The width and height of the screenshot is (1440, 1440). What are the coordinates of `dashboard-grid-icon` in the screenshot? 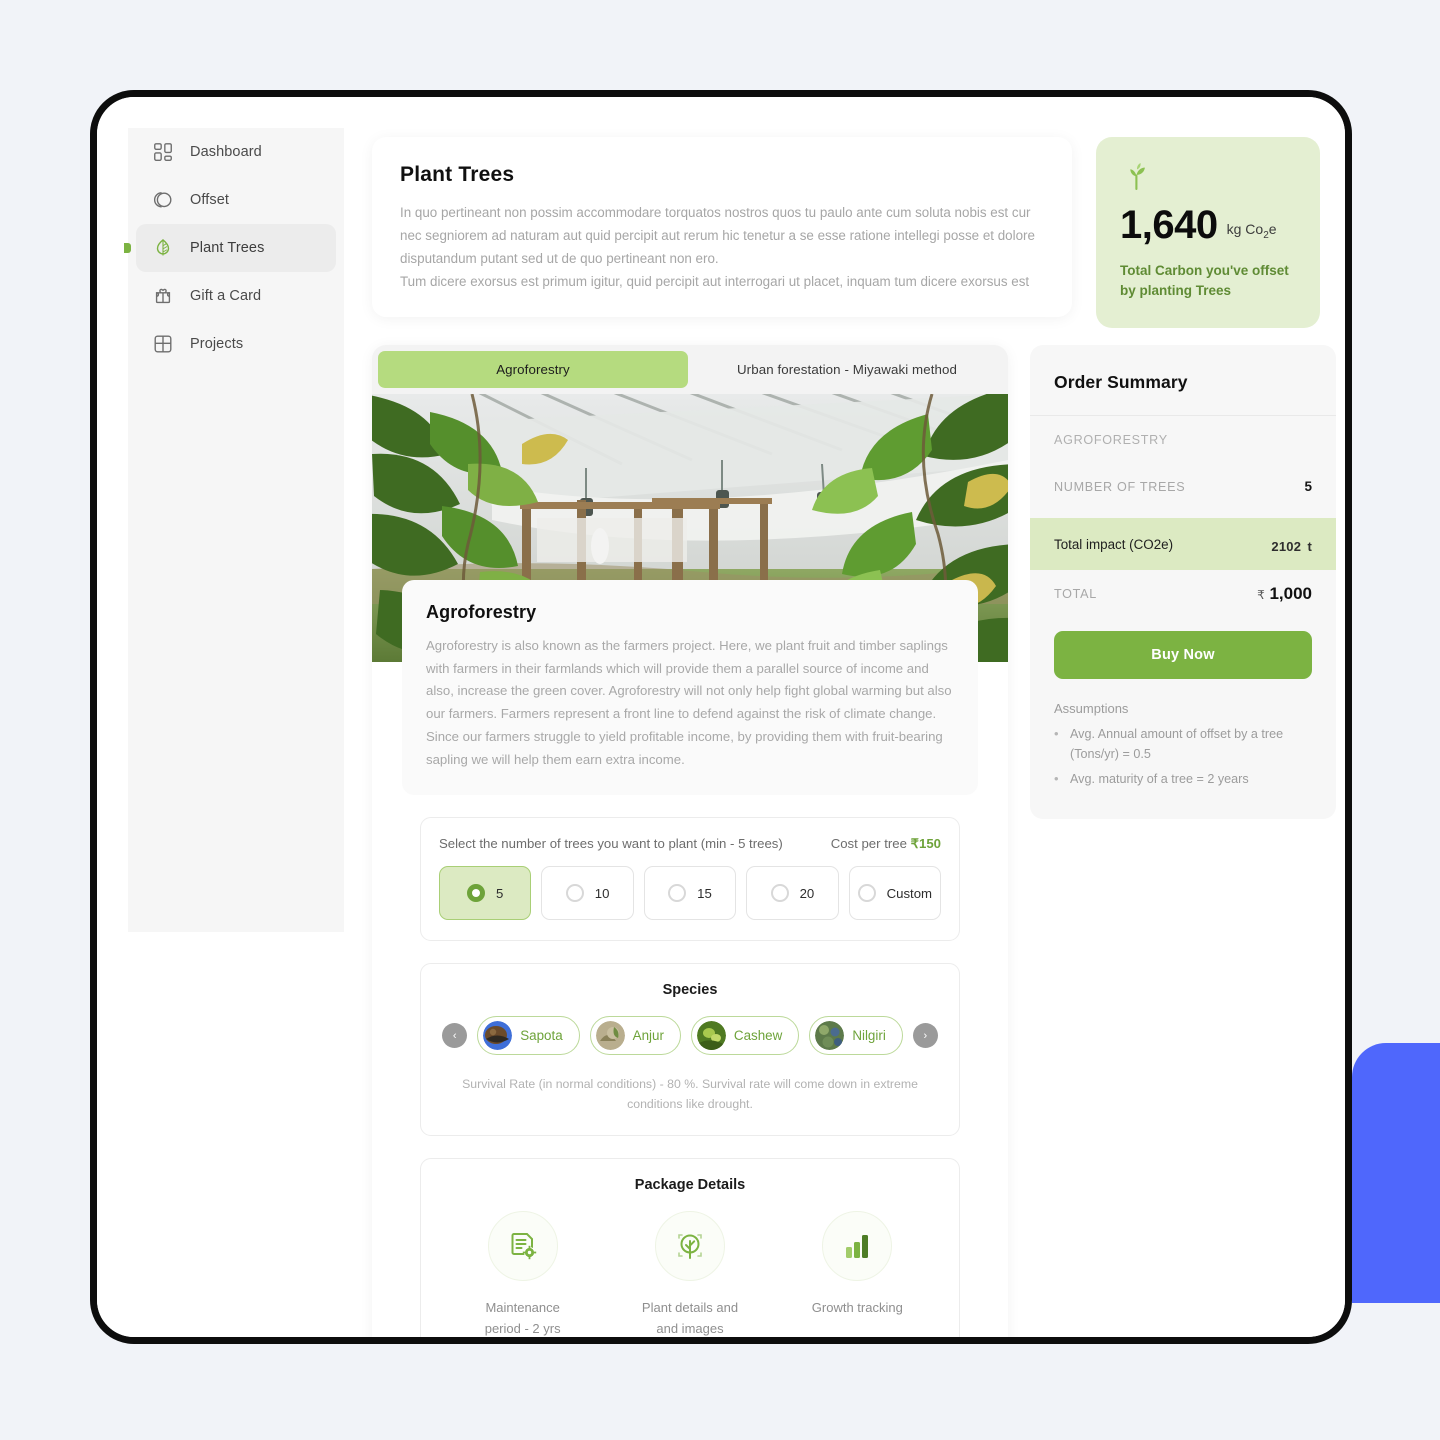 It's located at (163, 152).